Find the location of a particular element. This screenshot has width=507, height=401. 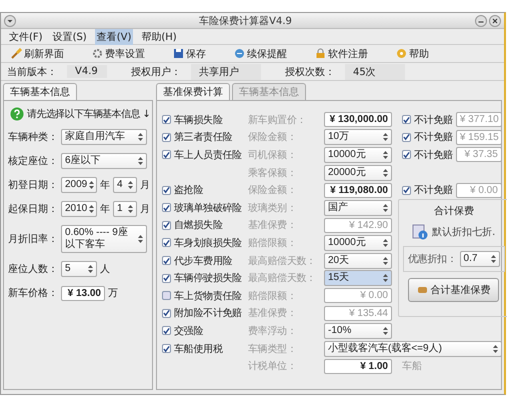

dropdown: 家庭自用汽车 is located at coordinates (104, 137).